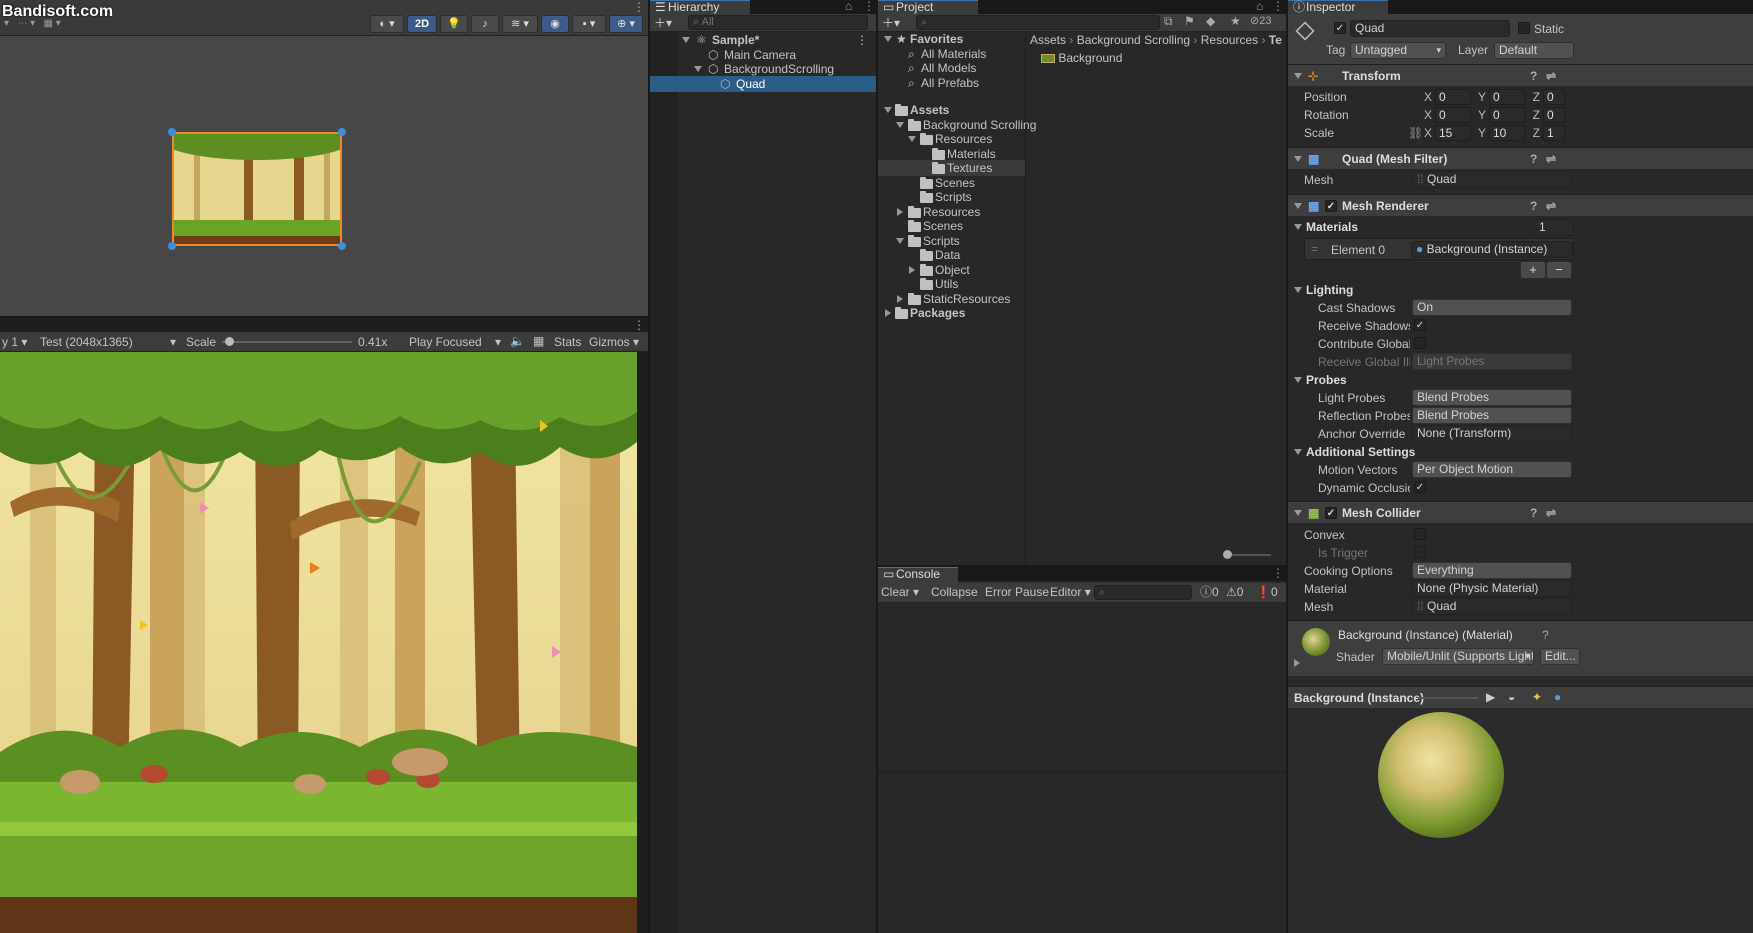  Describe the element at coordinates (1533, 76) in the screenshot. I see `help-icon: ?` at that location.